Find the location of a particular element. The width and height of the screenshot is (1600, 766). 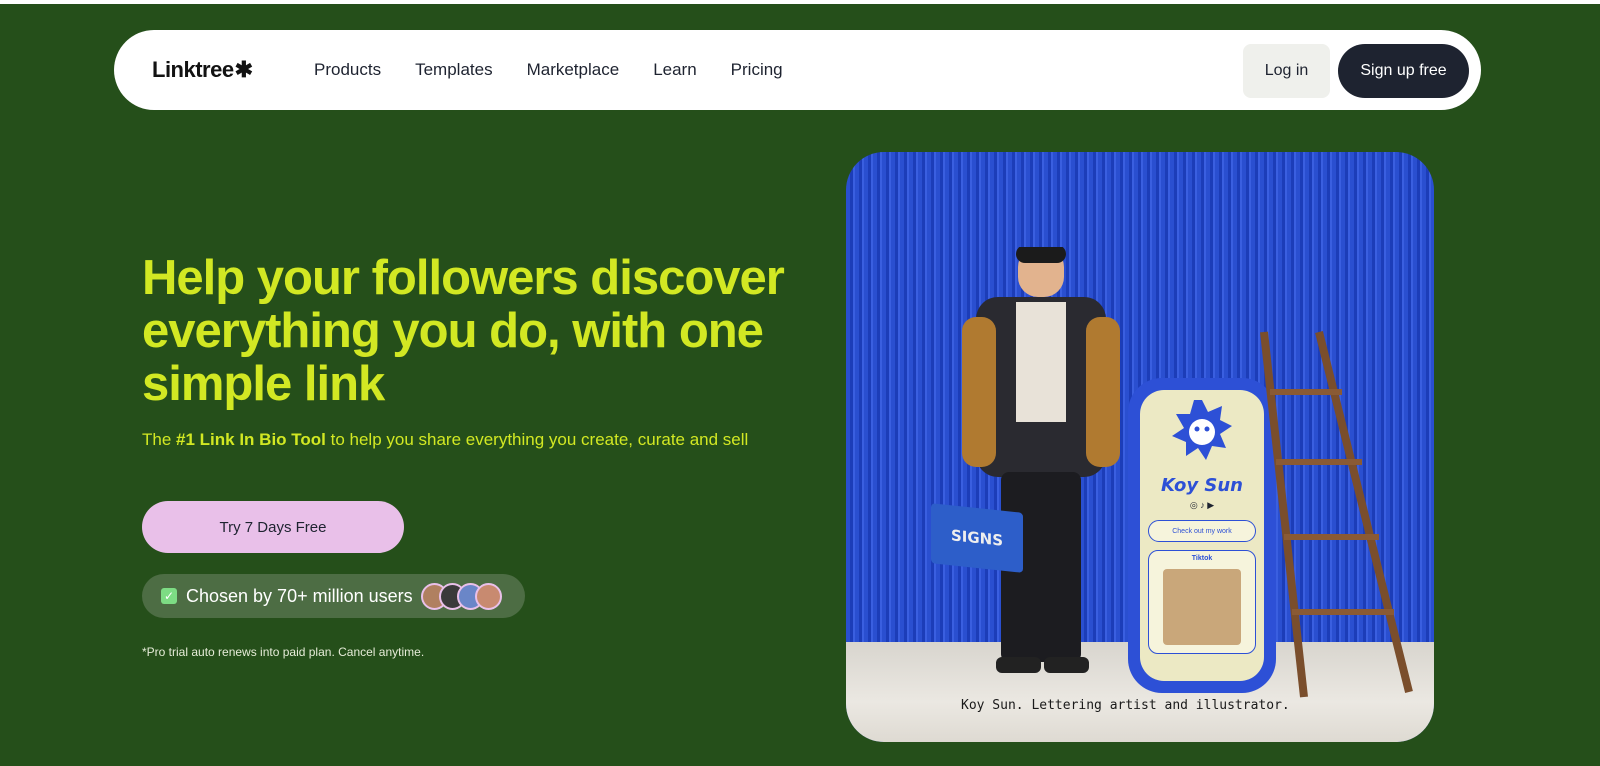

sub-bold: #1 Link In Bio Tool is located at coordinates (251, 439).